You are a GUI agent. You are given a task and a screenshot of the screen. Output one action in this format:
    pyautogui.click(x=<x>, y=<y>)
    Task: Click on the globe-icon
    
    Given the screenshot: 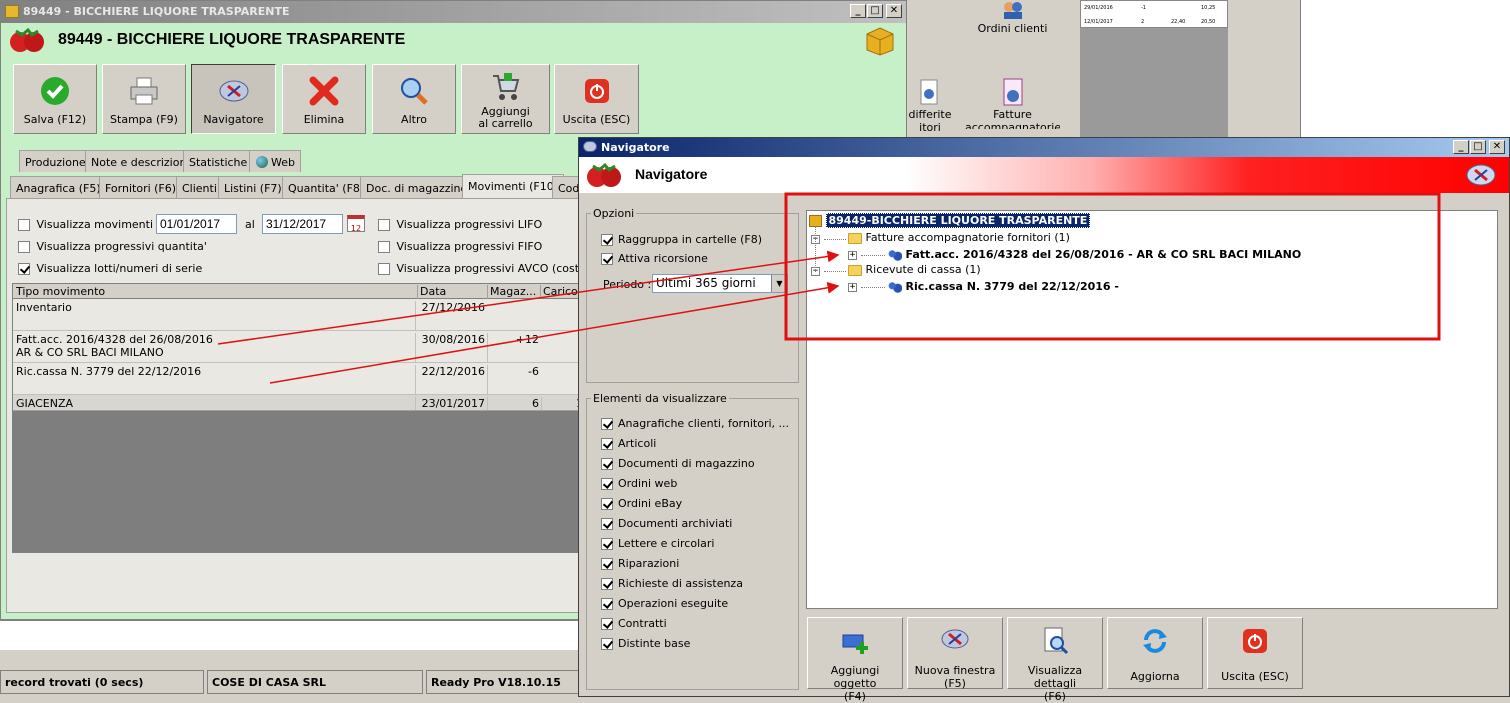 What is the action you would take?
    pyautogui.click(x=262, y=162)
    